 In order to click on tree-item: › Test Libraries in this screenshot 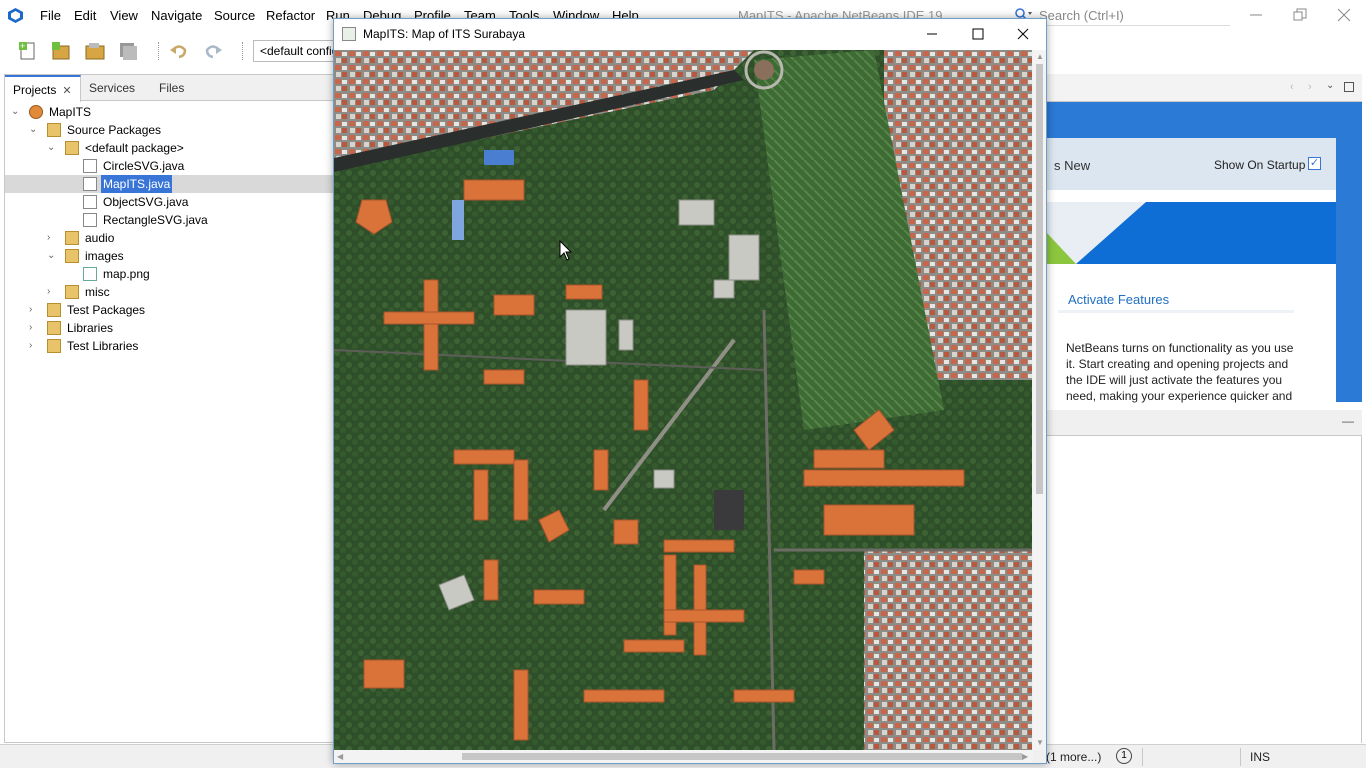, I will do `click(169, 346)`.